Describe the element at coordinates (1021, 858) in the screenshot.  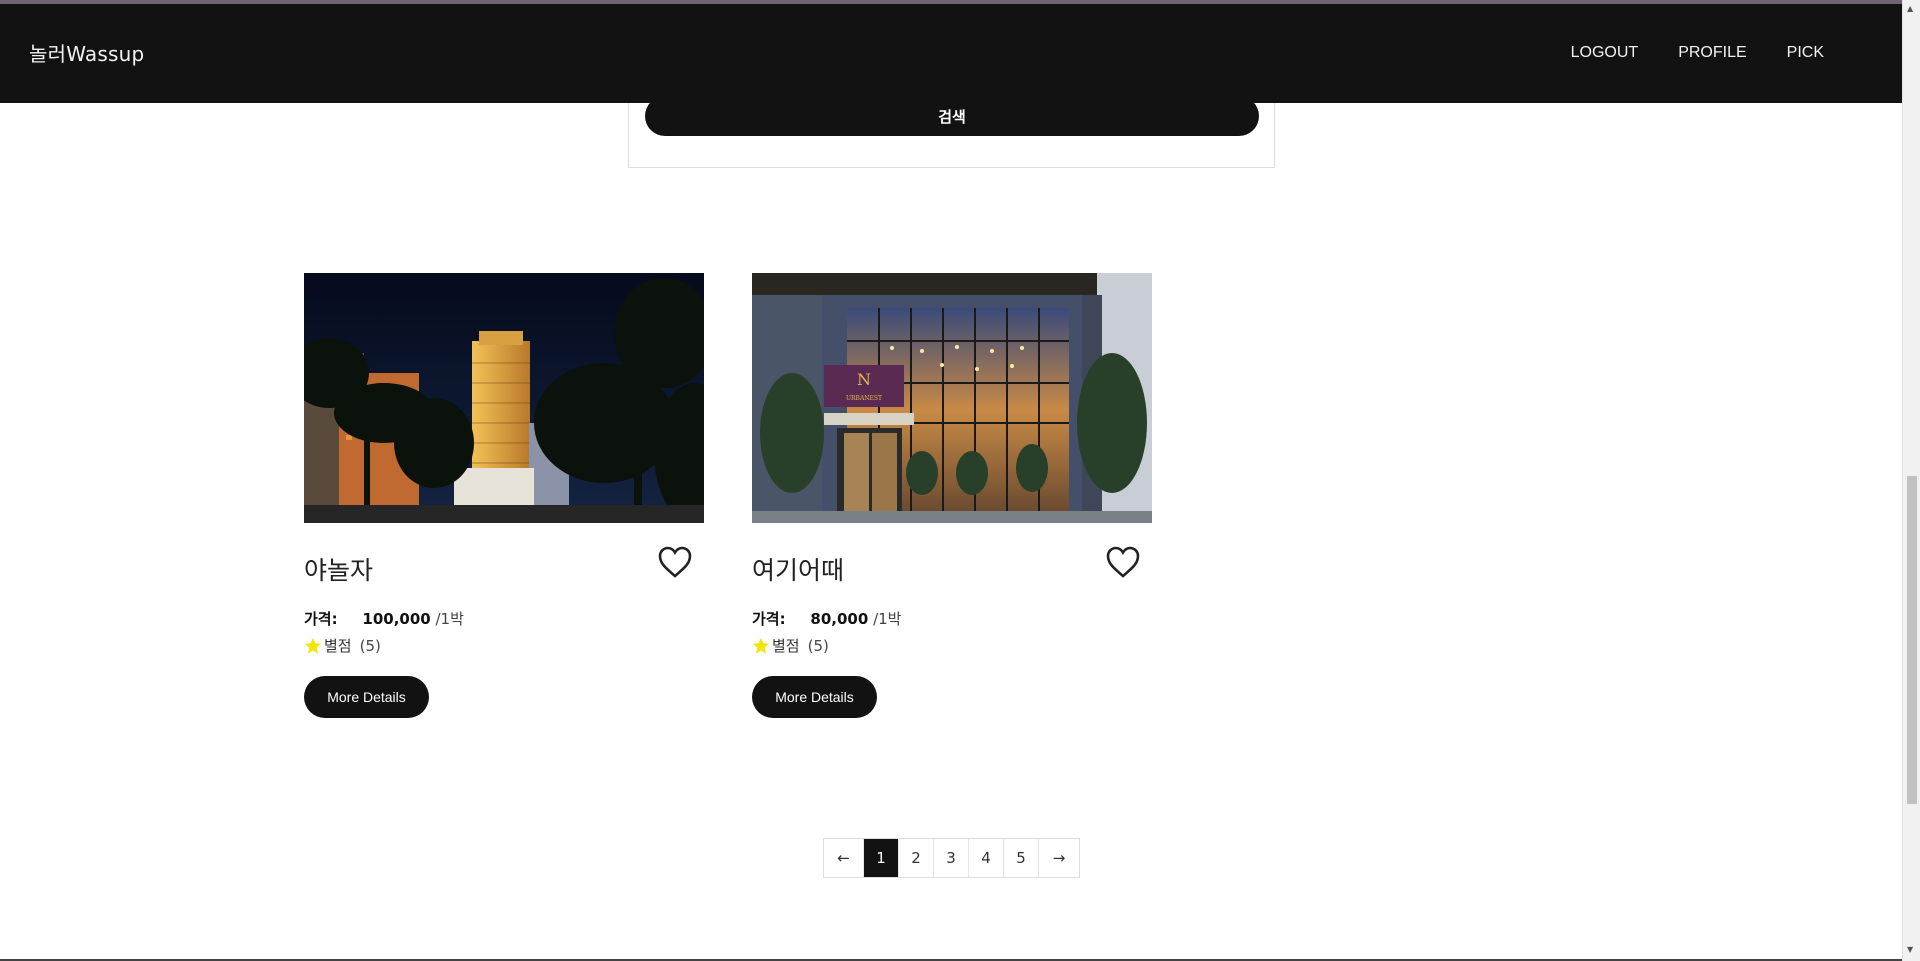
I see `page-5: 5` at that location.